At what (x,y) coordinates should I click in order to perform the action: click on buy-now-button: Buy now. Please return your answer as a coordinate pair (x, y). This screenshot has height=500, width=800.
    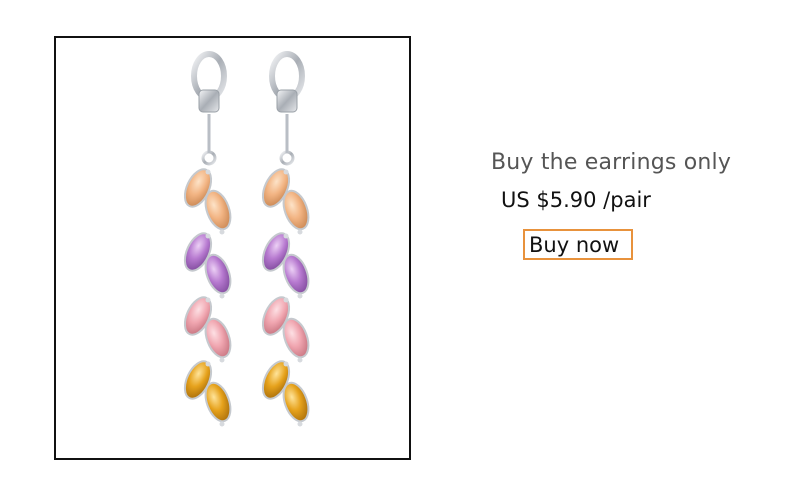
    Looking at the image, I should click on (578, 244).